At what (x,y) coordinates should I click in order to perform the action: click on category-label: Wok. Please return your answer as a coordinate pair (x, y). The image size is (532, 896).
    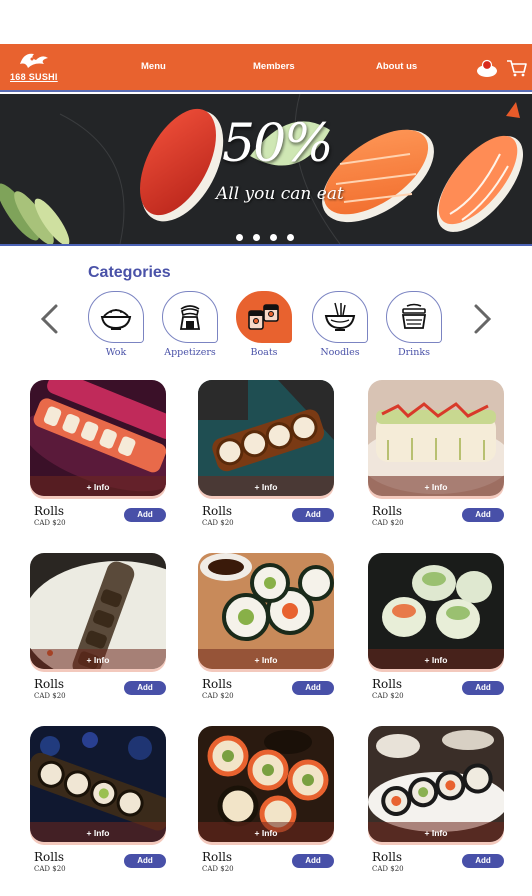
    Looking at the image, I should click on (116, 352).